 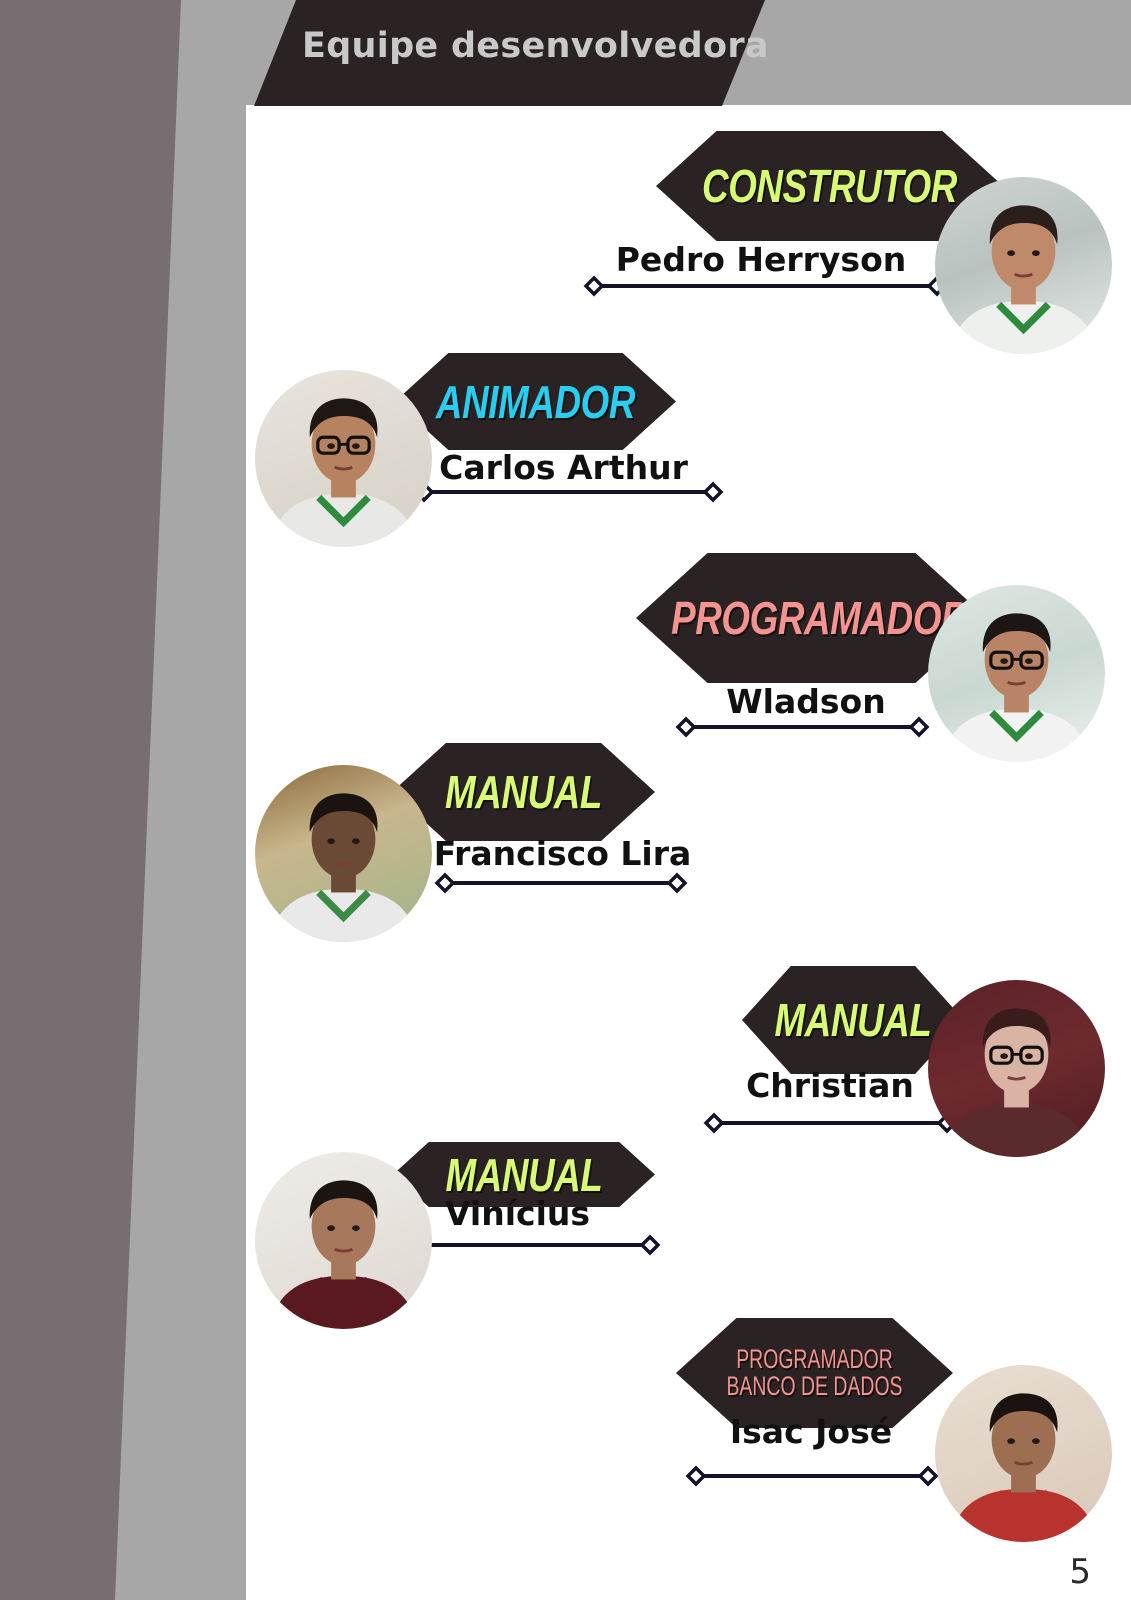 I want to click on page-title: Equipe desenvolvedora, so click(x=535, y=46).